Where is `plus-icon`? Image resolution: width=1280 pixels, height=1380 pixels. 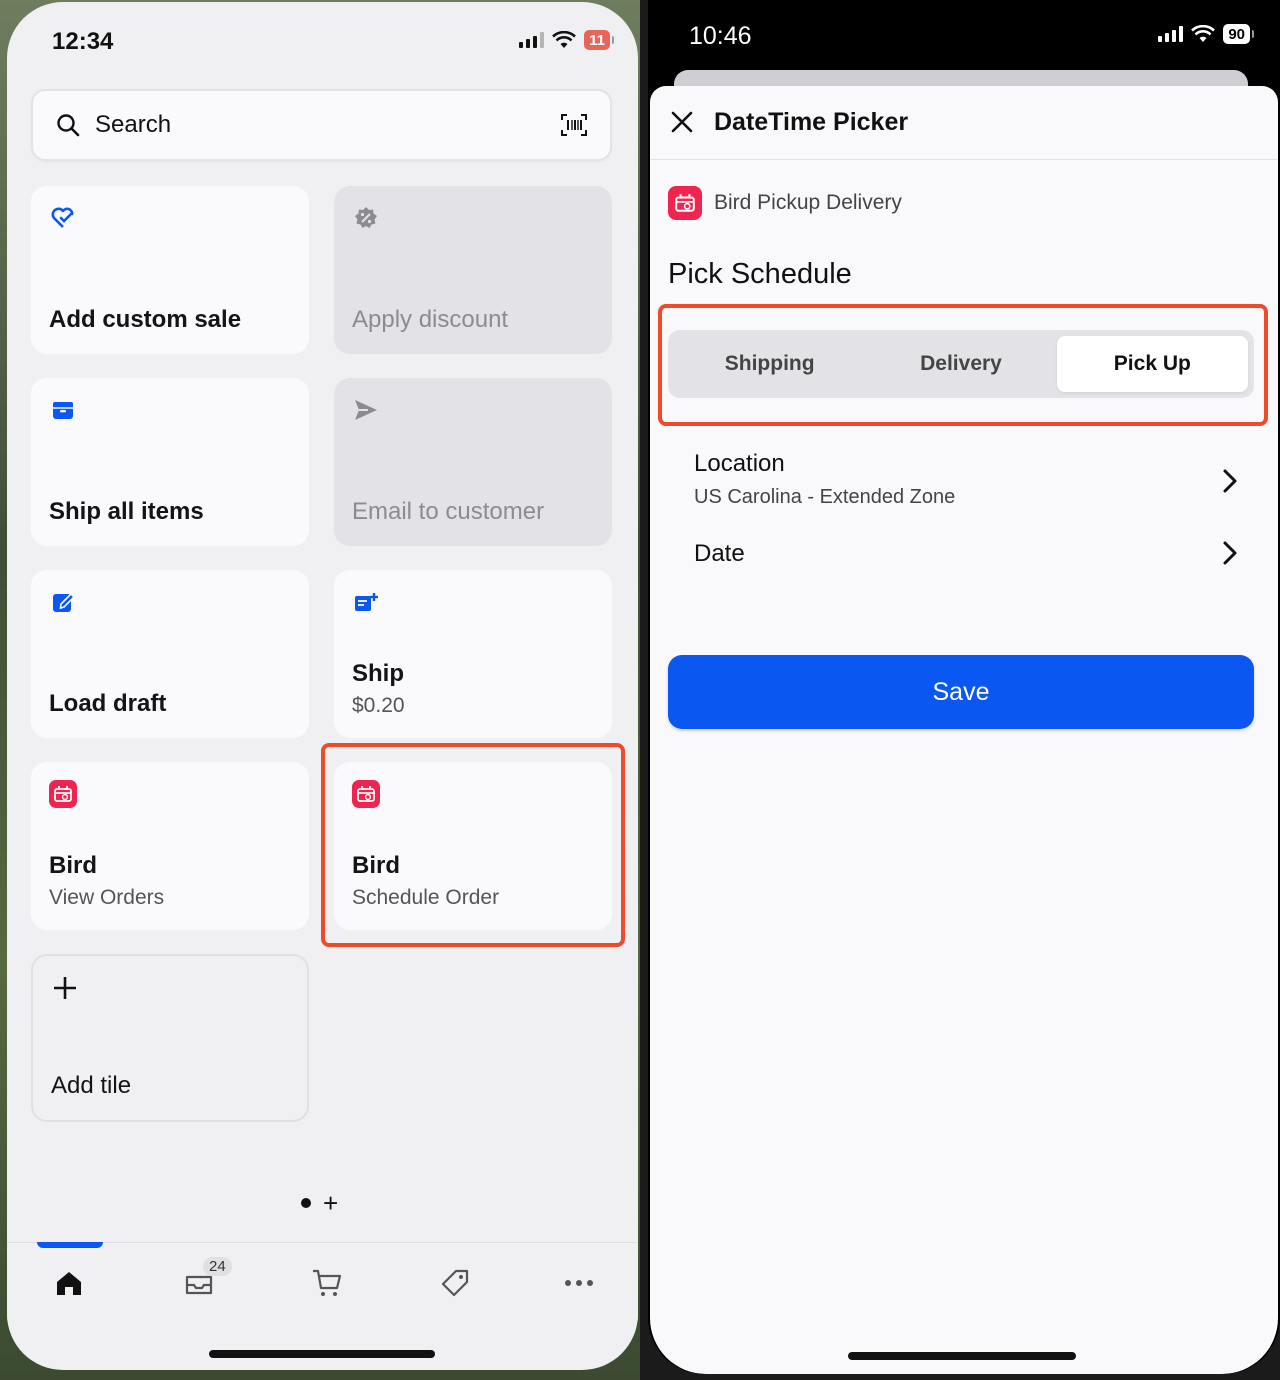 plus-icon is located at coordinates (65, 988).